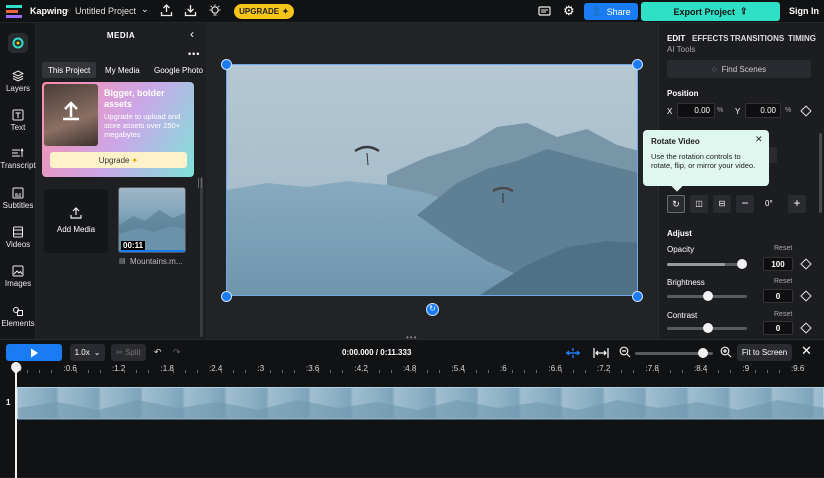  What do you see at coordinates (806, 111) in the screenshot?
I see `position-keyframe-icon` at bounding box center [806, 111].